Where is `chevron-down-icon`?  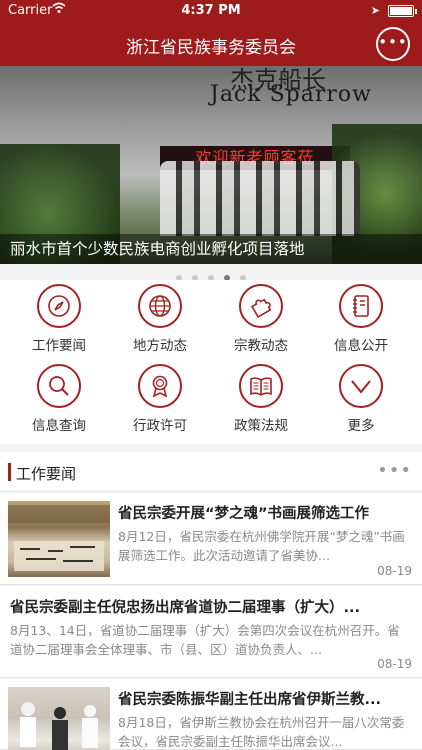
chevron-down-icon is located at coordinates (361, 386).